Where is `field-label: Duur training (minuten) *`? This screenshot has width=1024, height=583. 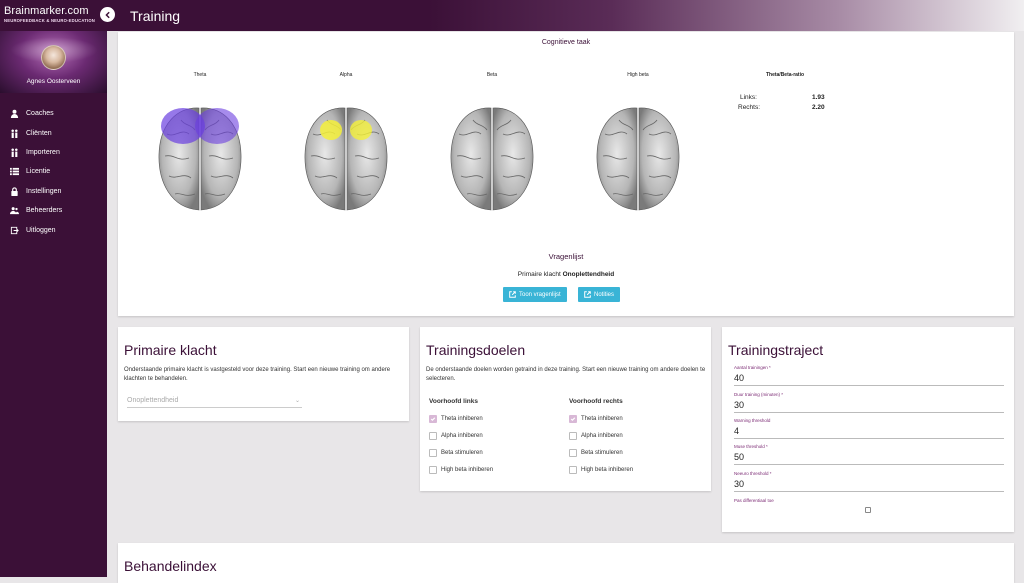
field-label: Duur training (minuten) * is located at coordinates (759, 394).